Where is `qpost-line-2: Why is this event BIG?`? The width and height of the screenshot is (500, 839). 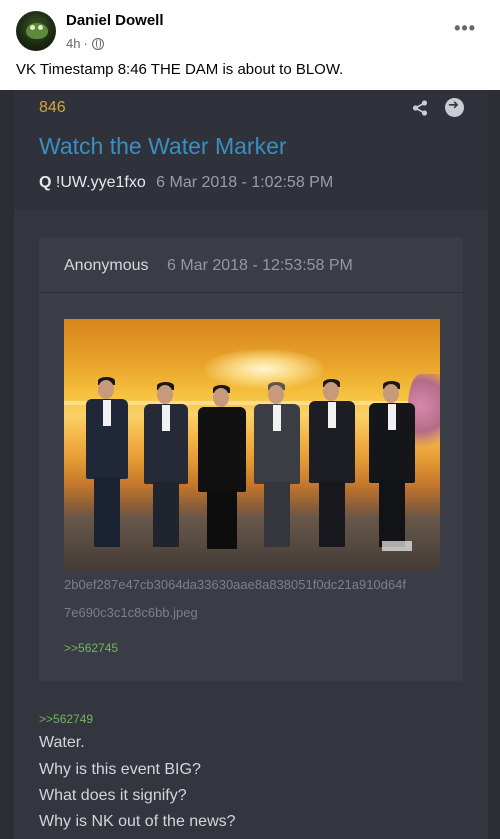
qpost-line-2: Why is this event BIG? is located at coordinates (120, 769).